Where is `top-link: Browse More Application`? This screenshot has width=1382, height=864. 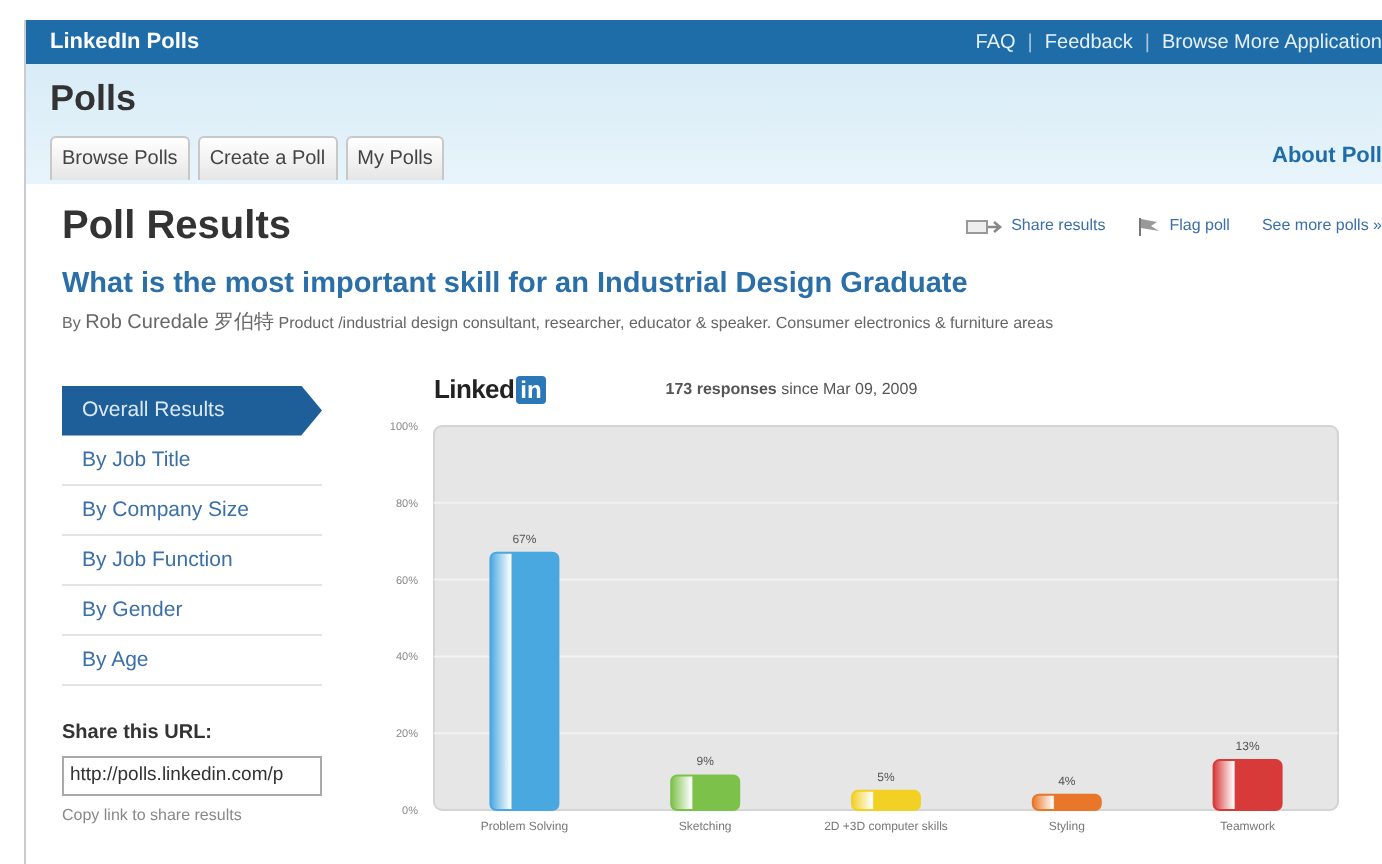 top-link: Browse More Application is located at coordinates (1271, 42).